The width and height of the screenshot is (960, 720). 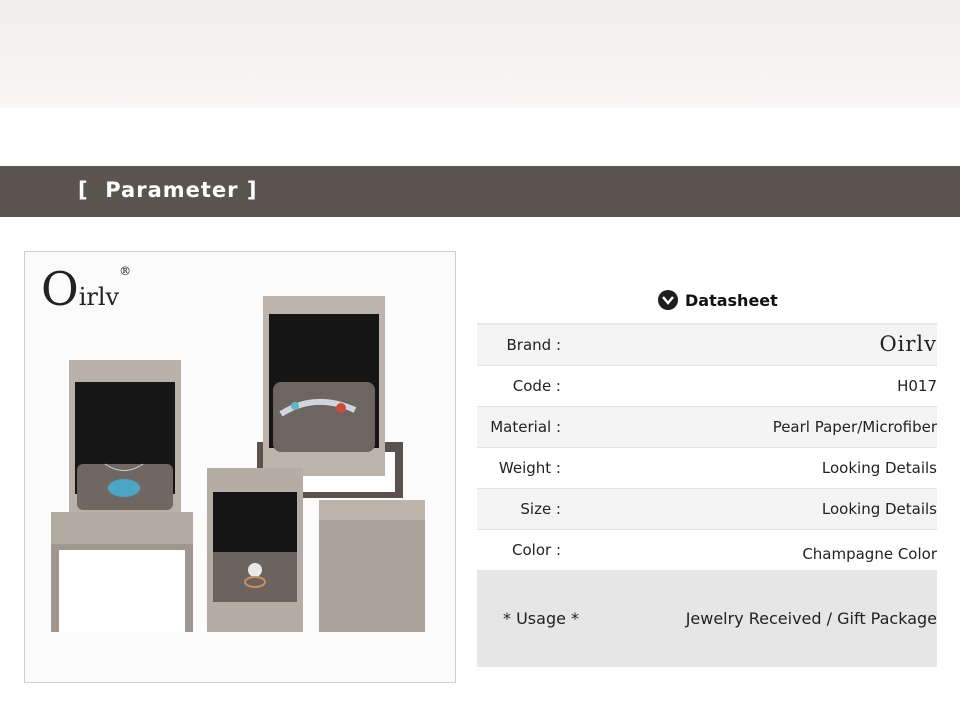 I want to click on section-title: [ Parameter ], so click(x=168, y=190).